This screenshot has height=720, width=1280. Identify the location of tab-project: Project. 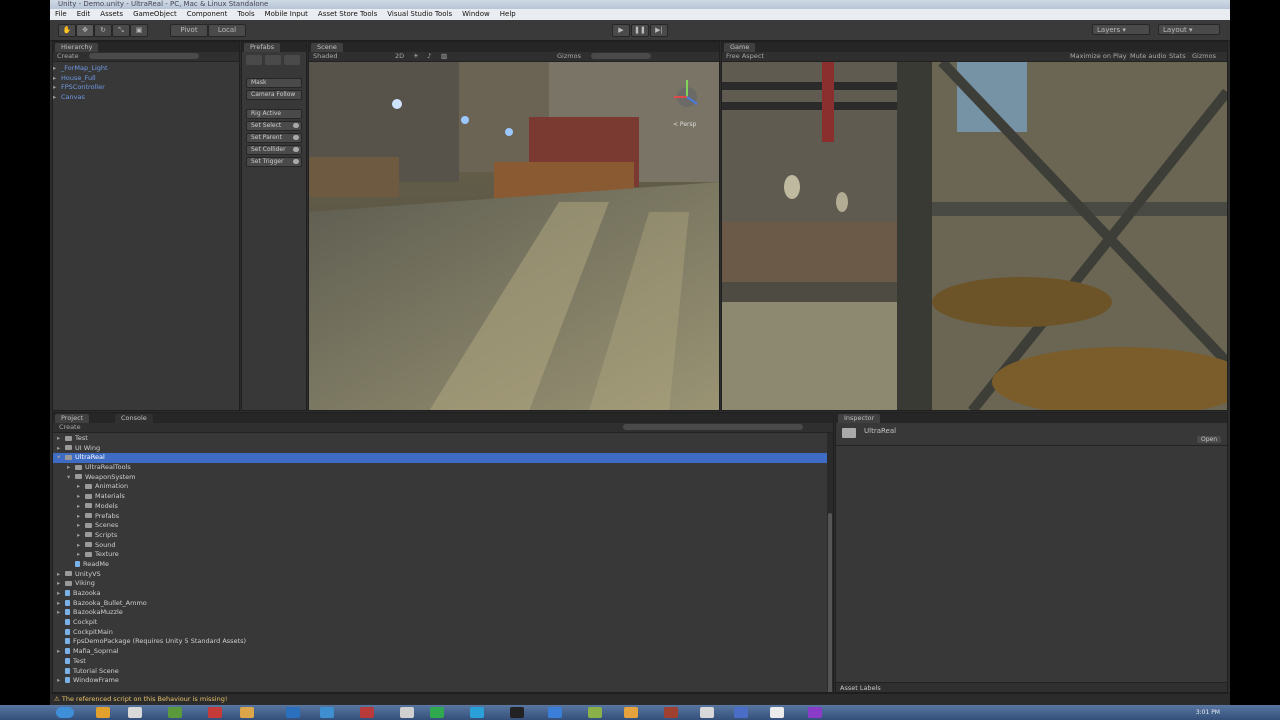
(72, 418).